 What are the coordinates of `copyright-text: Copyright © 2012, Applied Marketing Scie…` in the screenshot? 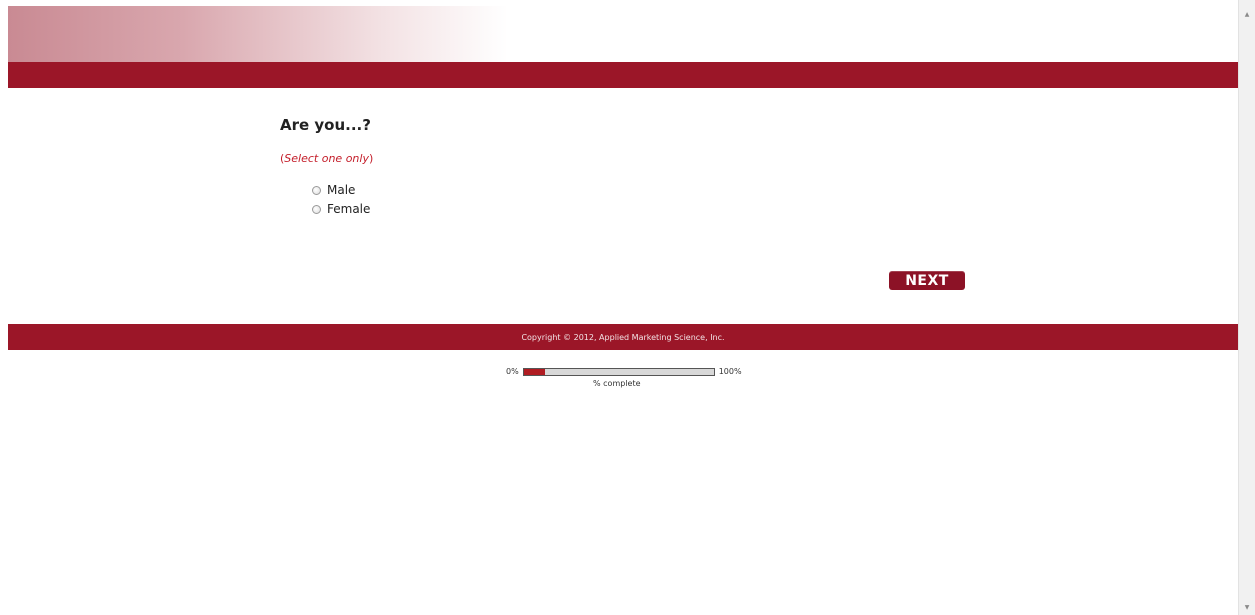 It's located at (623, 337).